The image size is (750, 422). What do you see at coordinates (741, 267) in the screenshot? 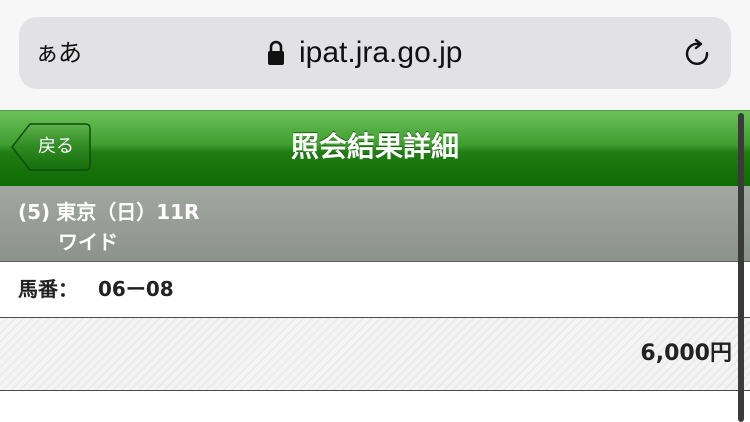
I see `scrollbar` at bounding box center [741, 267].